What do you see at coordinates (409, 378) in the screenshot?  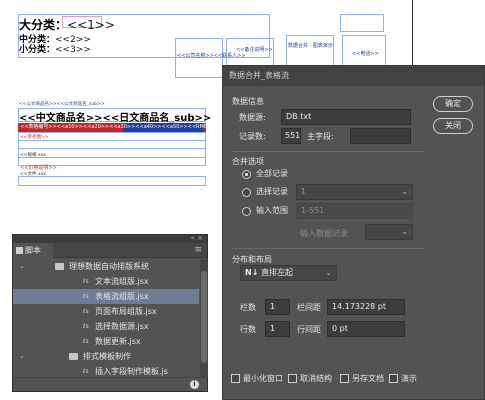 I see `demo-label: 演示` at bounding box center [409, 378].